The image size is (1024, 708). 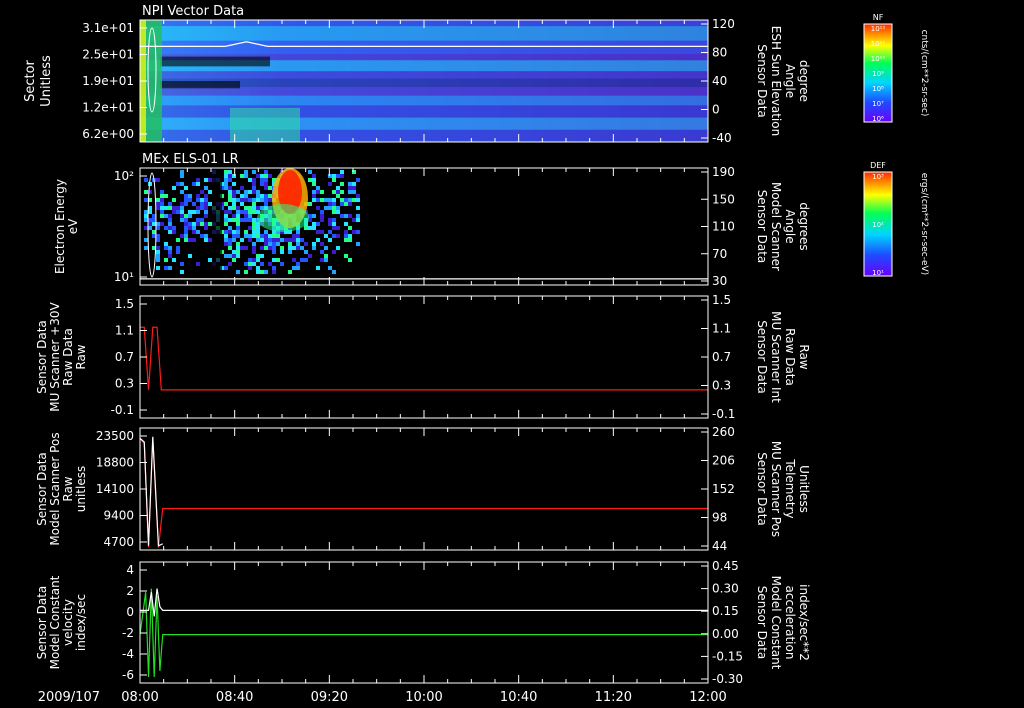 What do you see at coordinates (721, 386) in the screenshot?
I see `right-tick-label: 0.3` at bounding box center [721, 386].